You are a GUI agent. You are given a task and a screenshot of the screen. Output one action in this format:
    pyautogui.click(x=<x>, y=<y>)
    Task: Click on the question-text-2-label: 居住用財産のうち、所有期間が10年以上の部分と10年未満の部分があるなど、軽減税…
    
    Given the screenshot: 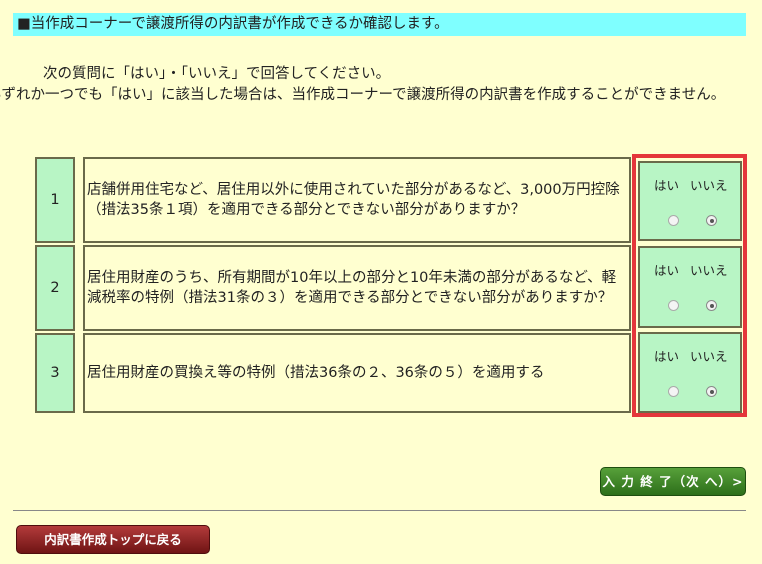 What is the action you would take?
    pyautogui.click(x=352, y=288)
    